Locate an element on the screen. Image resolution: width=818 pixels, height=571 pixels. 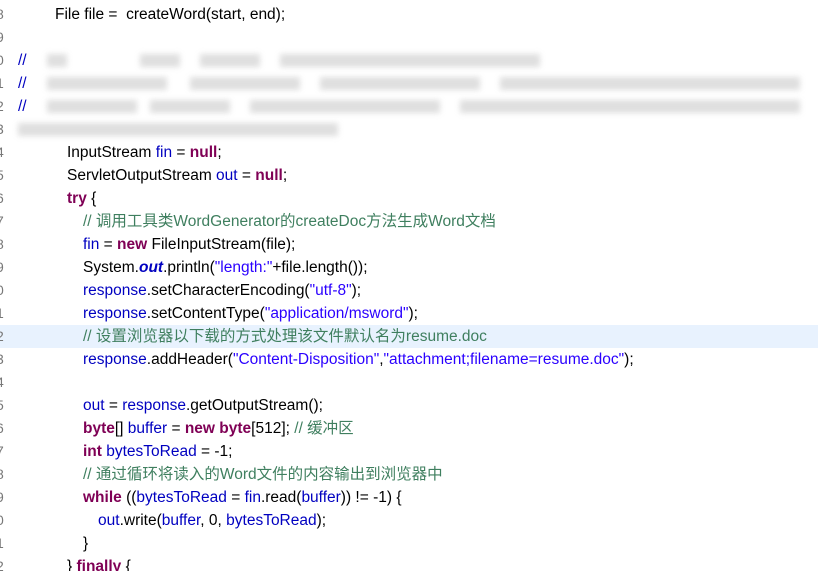
code-text: fin = new FileInputStream(file); is located at coordinates (189, 244).